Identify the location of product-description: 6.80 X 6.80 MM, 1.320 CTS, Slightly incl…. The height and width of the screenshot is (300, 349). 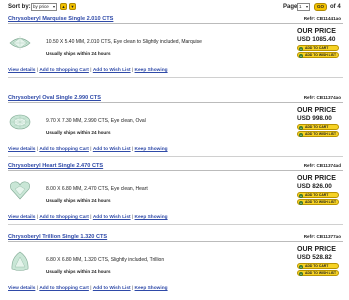
(105, 260).